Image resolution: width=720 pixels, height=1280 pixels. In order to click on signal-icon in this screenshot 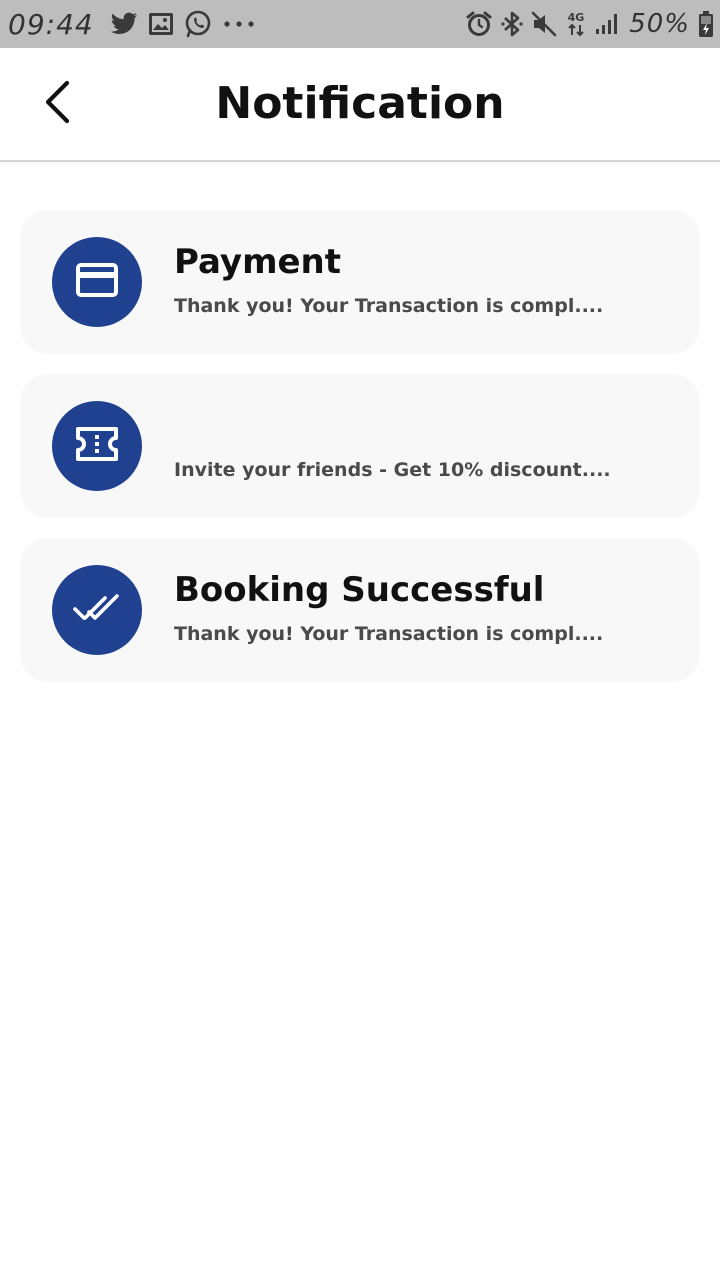, I will do `click(608, 24)`.